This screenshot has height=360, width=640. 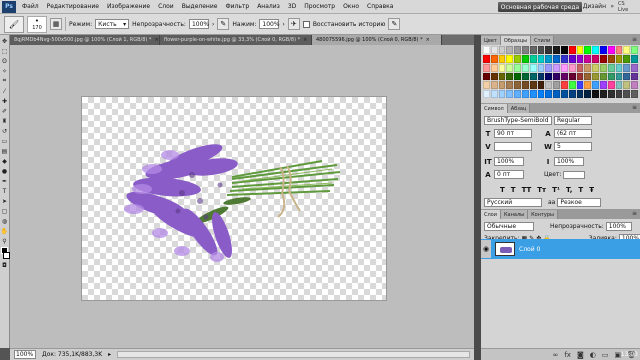 I want to click on blend-mode-select: Обычные, so click(x=509, y=226).